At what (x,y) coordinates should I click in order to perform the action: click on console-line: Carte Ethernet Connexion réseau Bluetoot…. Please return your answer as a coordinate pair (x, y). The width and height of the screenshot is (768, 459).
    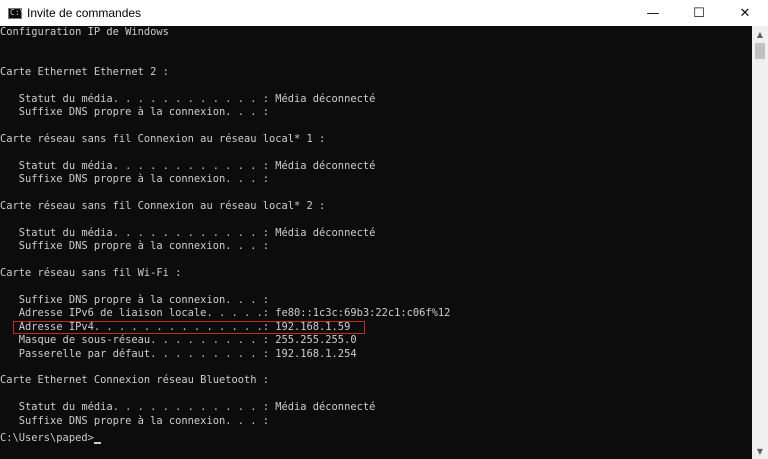
    Looking at the image, I should click on (134, 380).